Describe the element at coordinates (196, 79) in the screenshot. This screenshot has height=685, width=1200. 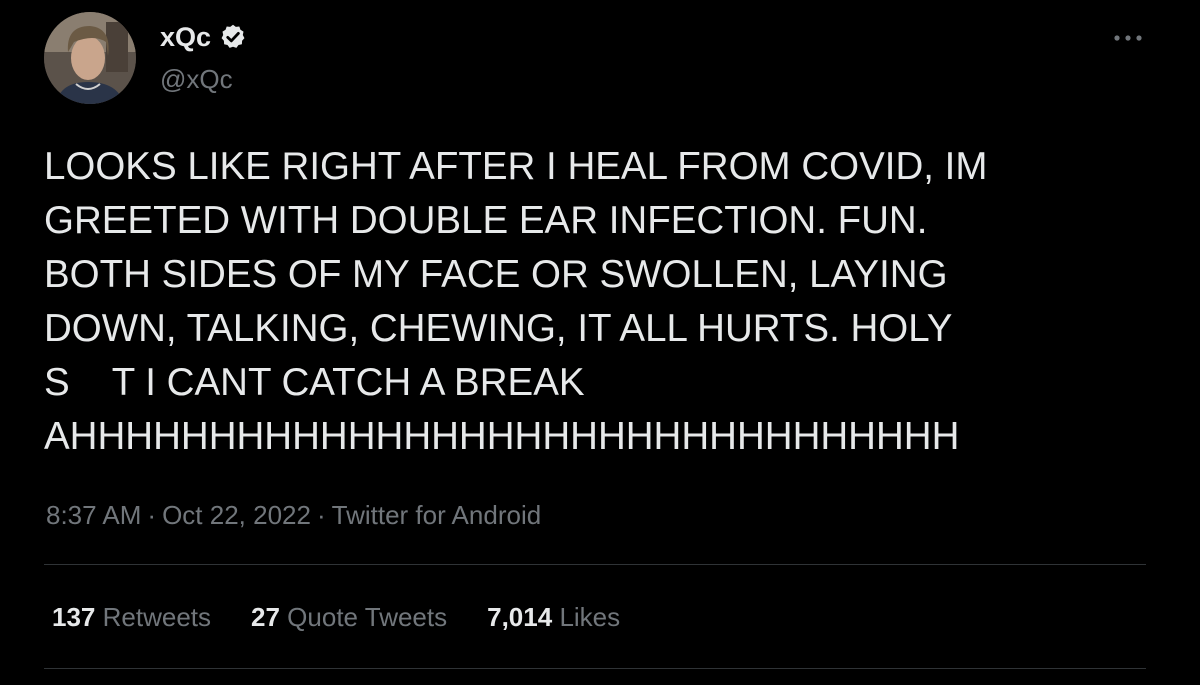
I see `author-handle: @xQc` at that location.